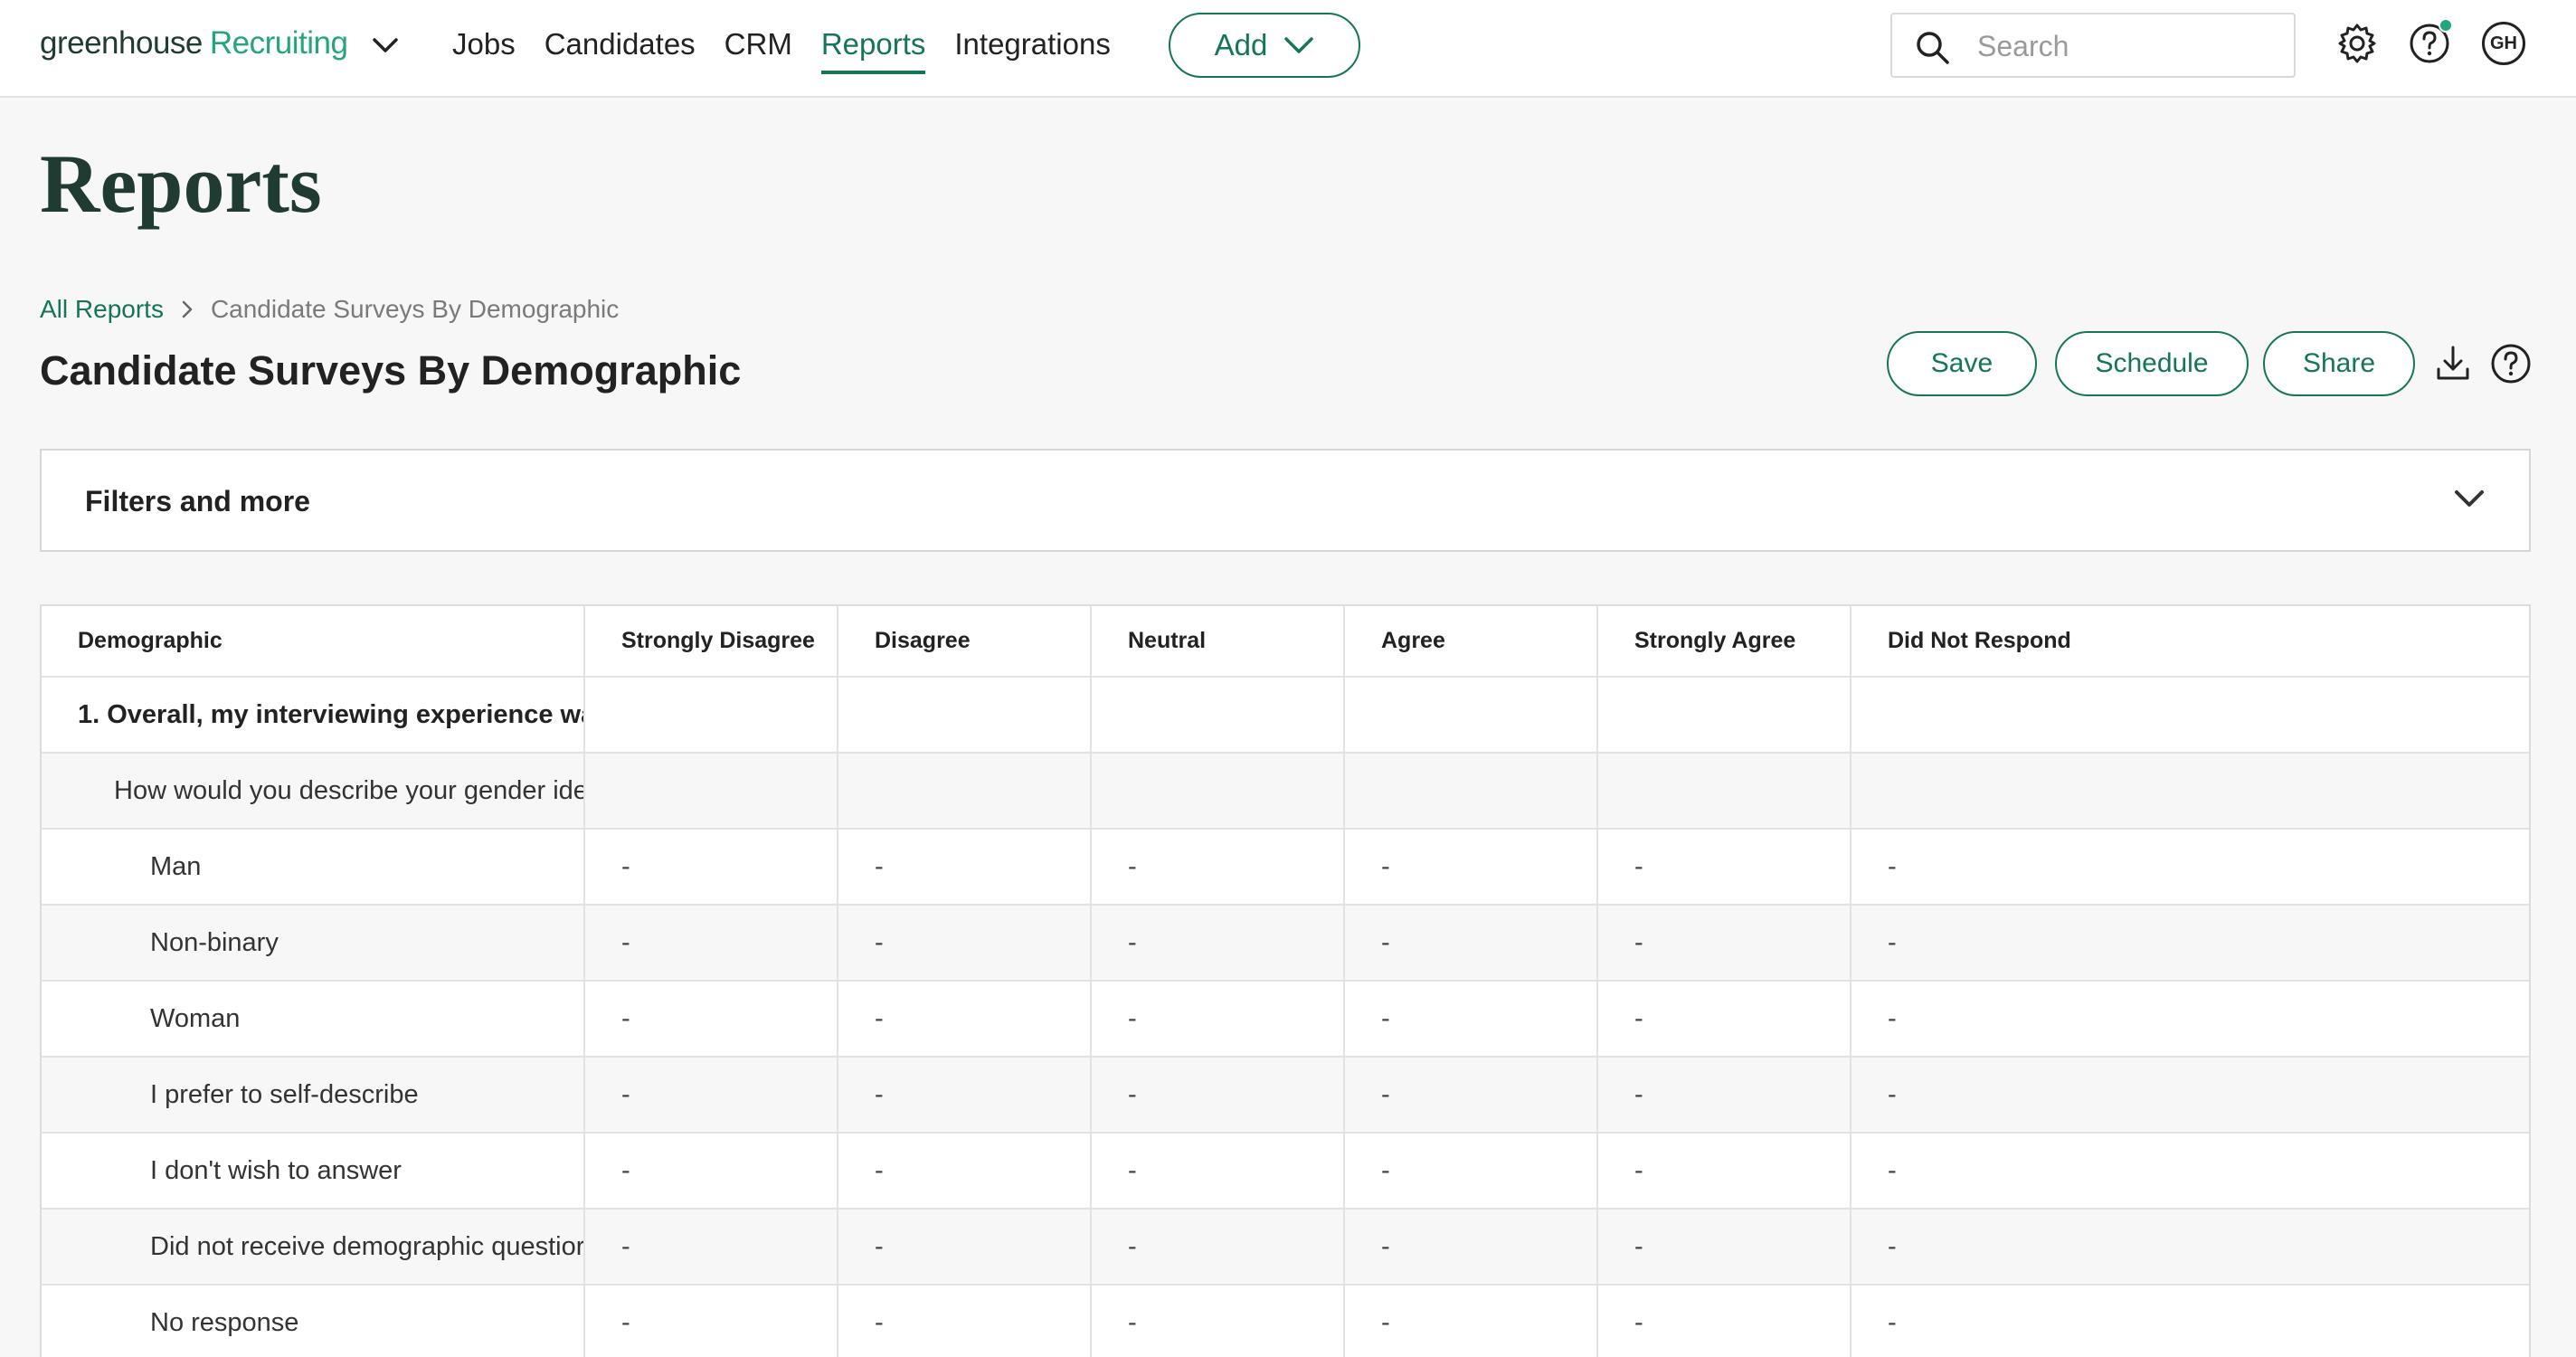 This screenshot has height=1357, width=2576. I want to click on column-header-disagree: Disagree, so click(965, 642).